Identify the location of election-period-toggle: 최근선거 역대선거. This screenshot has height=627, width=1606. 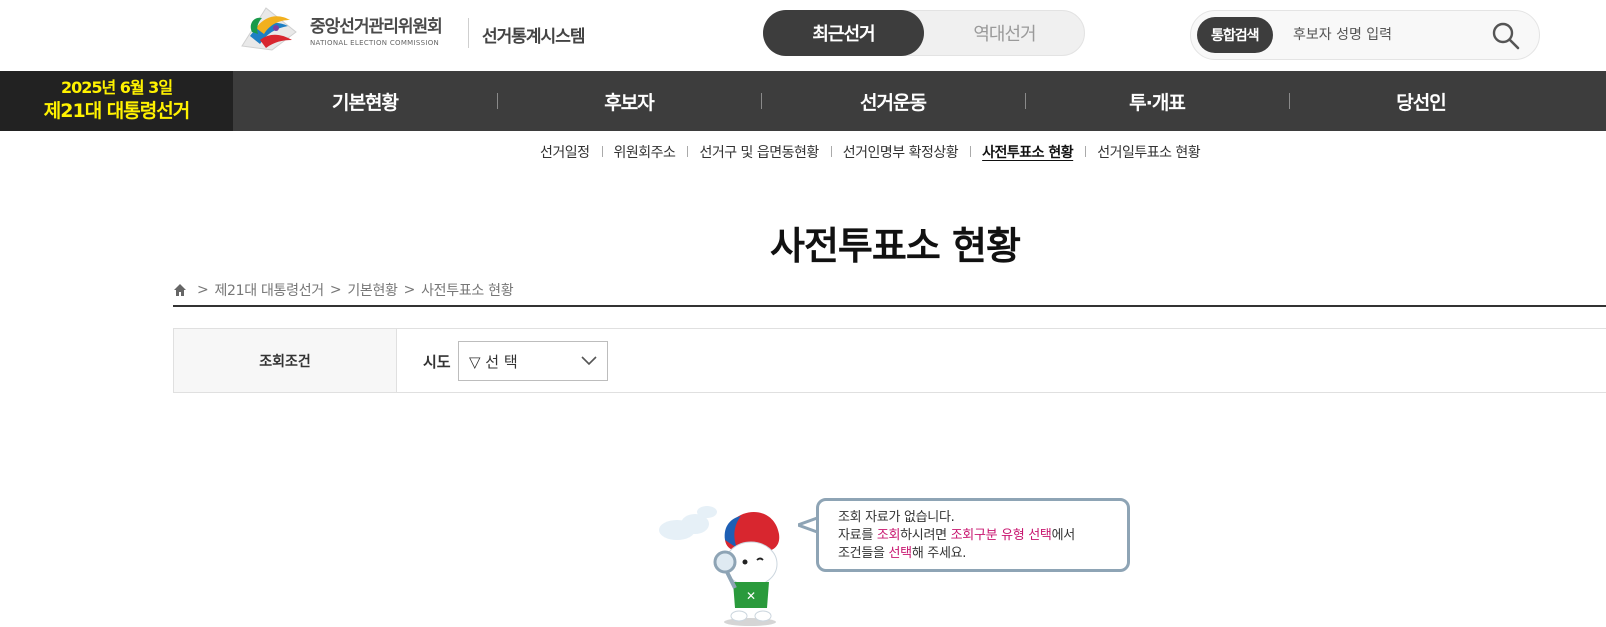
(924, 33).